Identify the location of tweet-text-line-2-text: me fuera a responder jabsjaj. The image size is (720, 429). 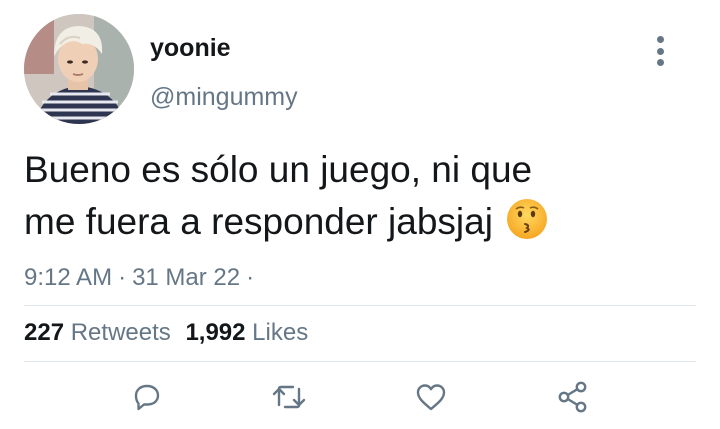
(258, 221).